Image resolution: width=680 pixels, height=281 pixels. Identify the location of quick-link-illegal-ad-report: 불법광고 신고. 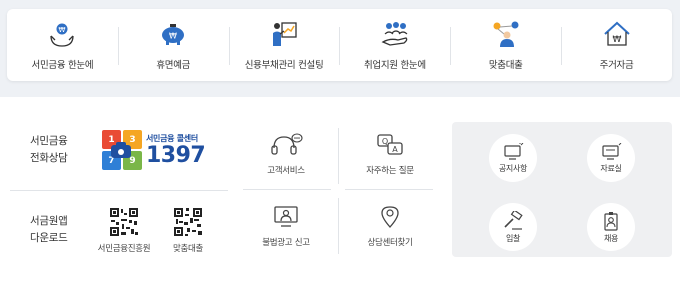
(286, 226).